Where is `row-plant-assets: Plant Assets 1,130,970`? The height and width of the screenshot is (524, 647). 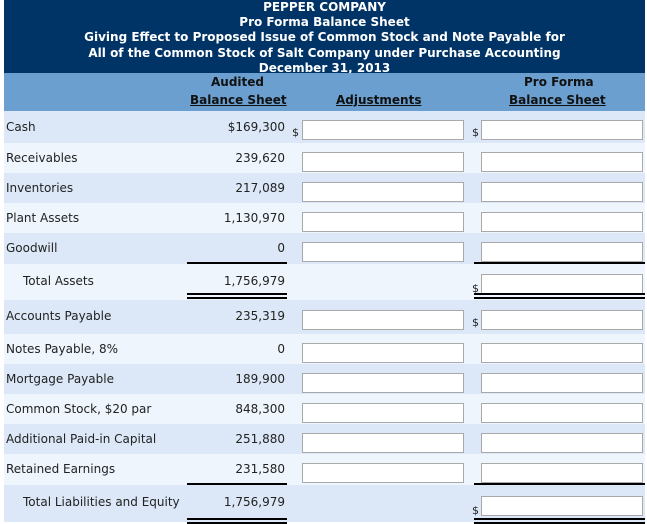 row-plant-assets: Plant Assets 1,130,970 is located at coordinates (324, 218).